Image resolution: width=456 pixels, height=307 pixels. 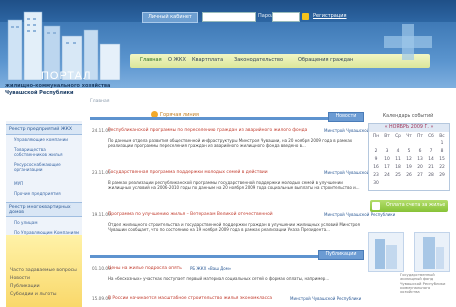 I want to click on registry-item: Управляющие компании, so click(x=41, y=139).